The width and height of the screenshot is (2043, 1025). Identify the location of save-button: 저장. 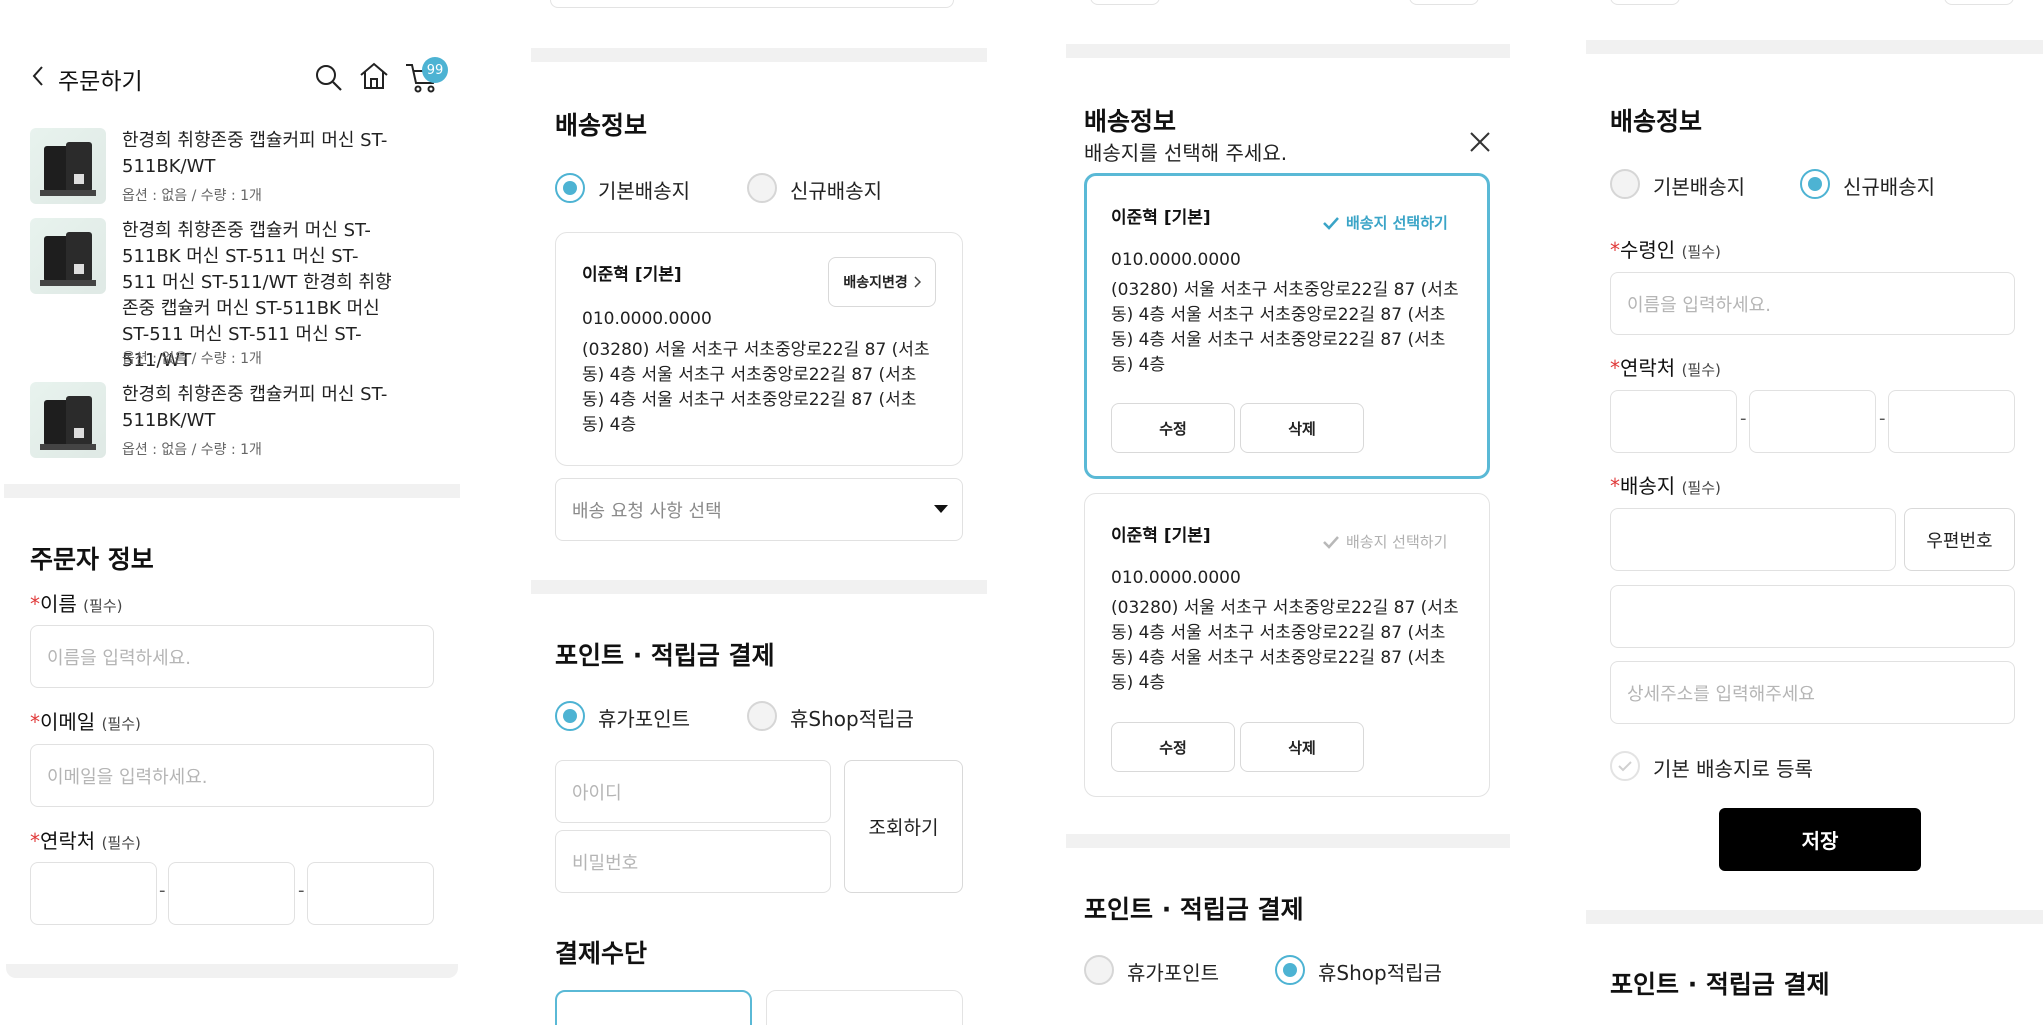
(1820, 839).